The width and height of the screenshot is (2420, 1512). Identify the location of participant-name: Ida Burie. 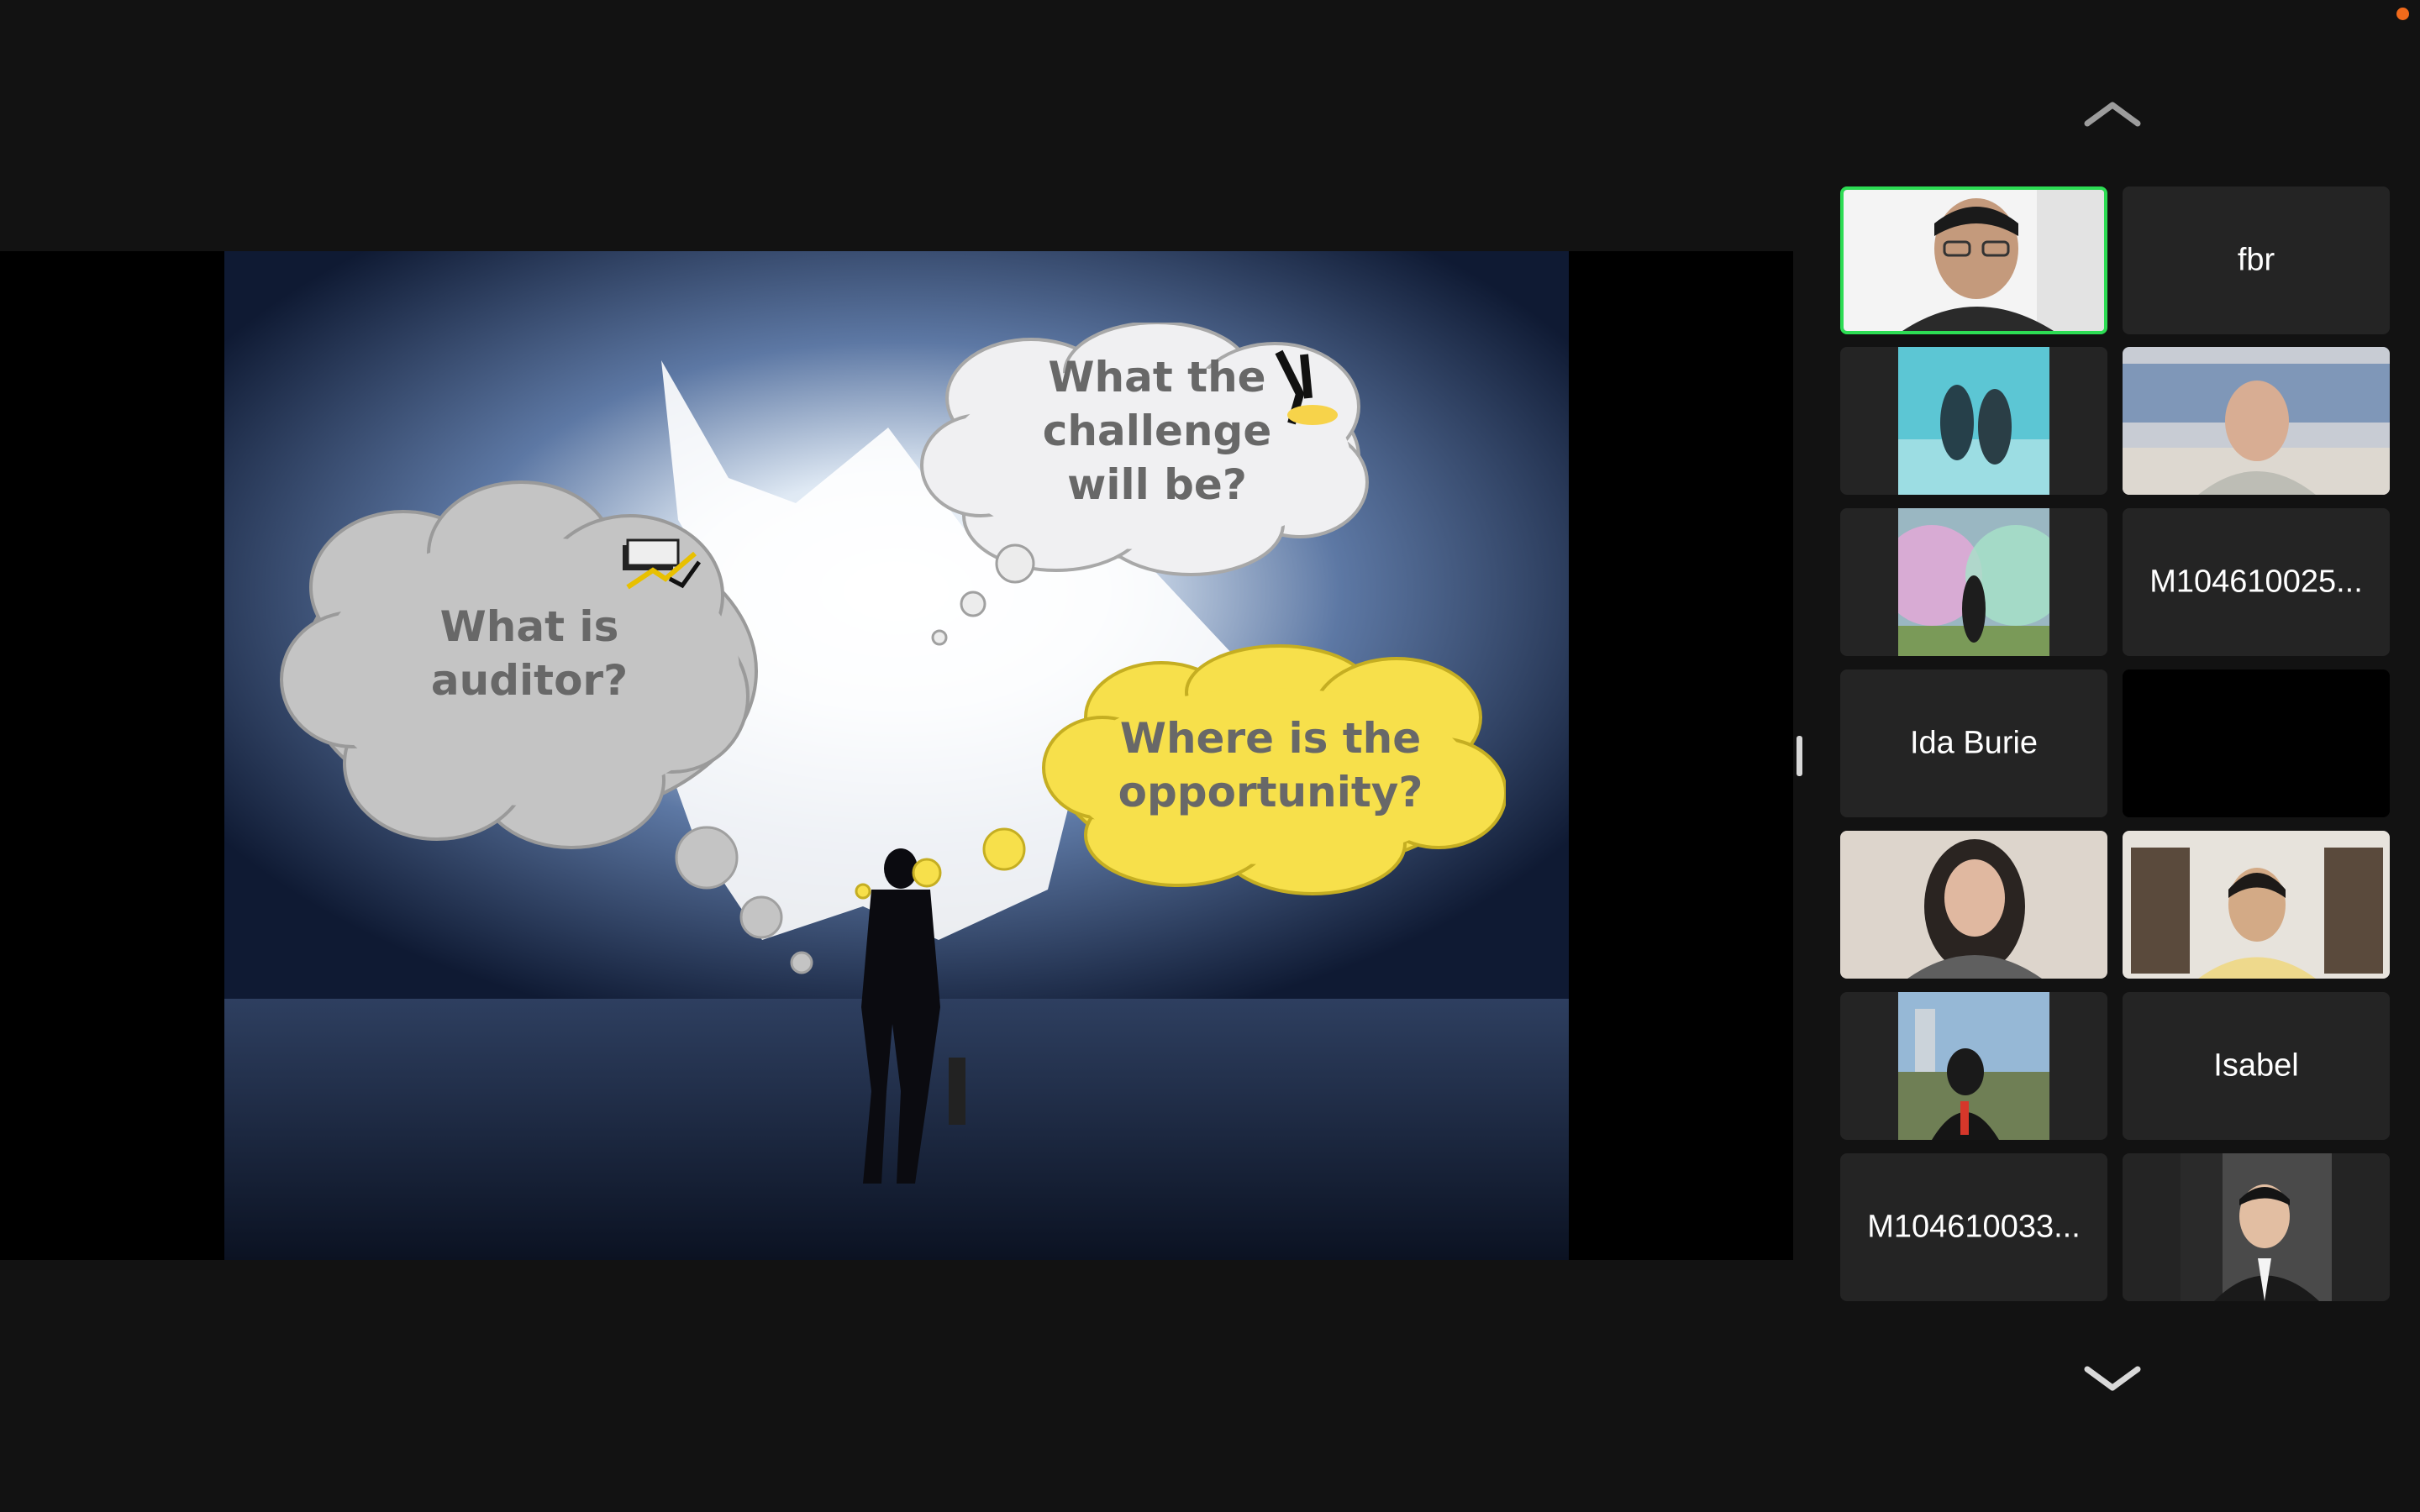
(1974, 743).